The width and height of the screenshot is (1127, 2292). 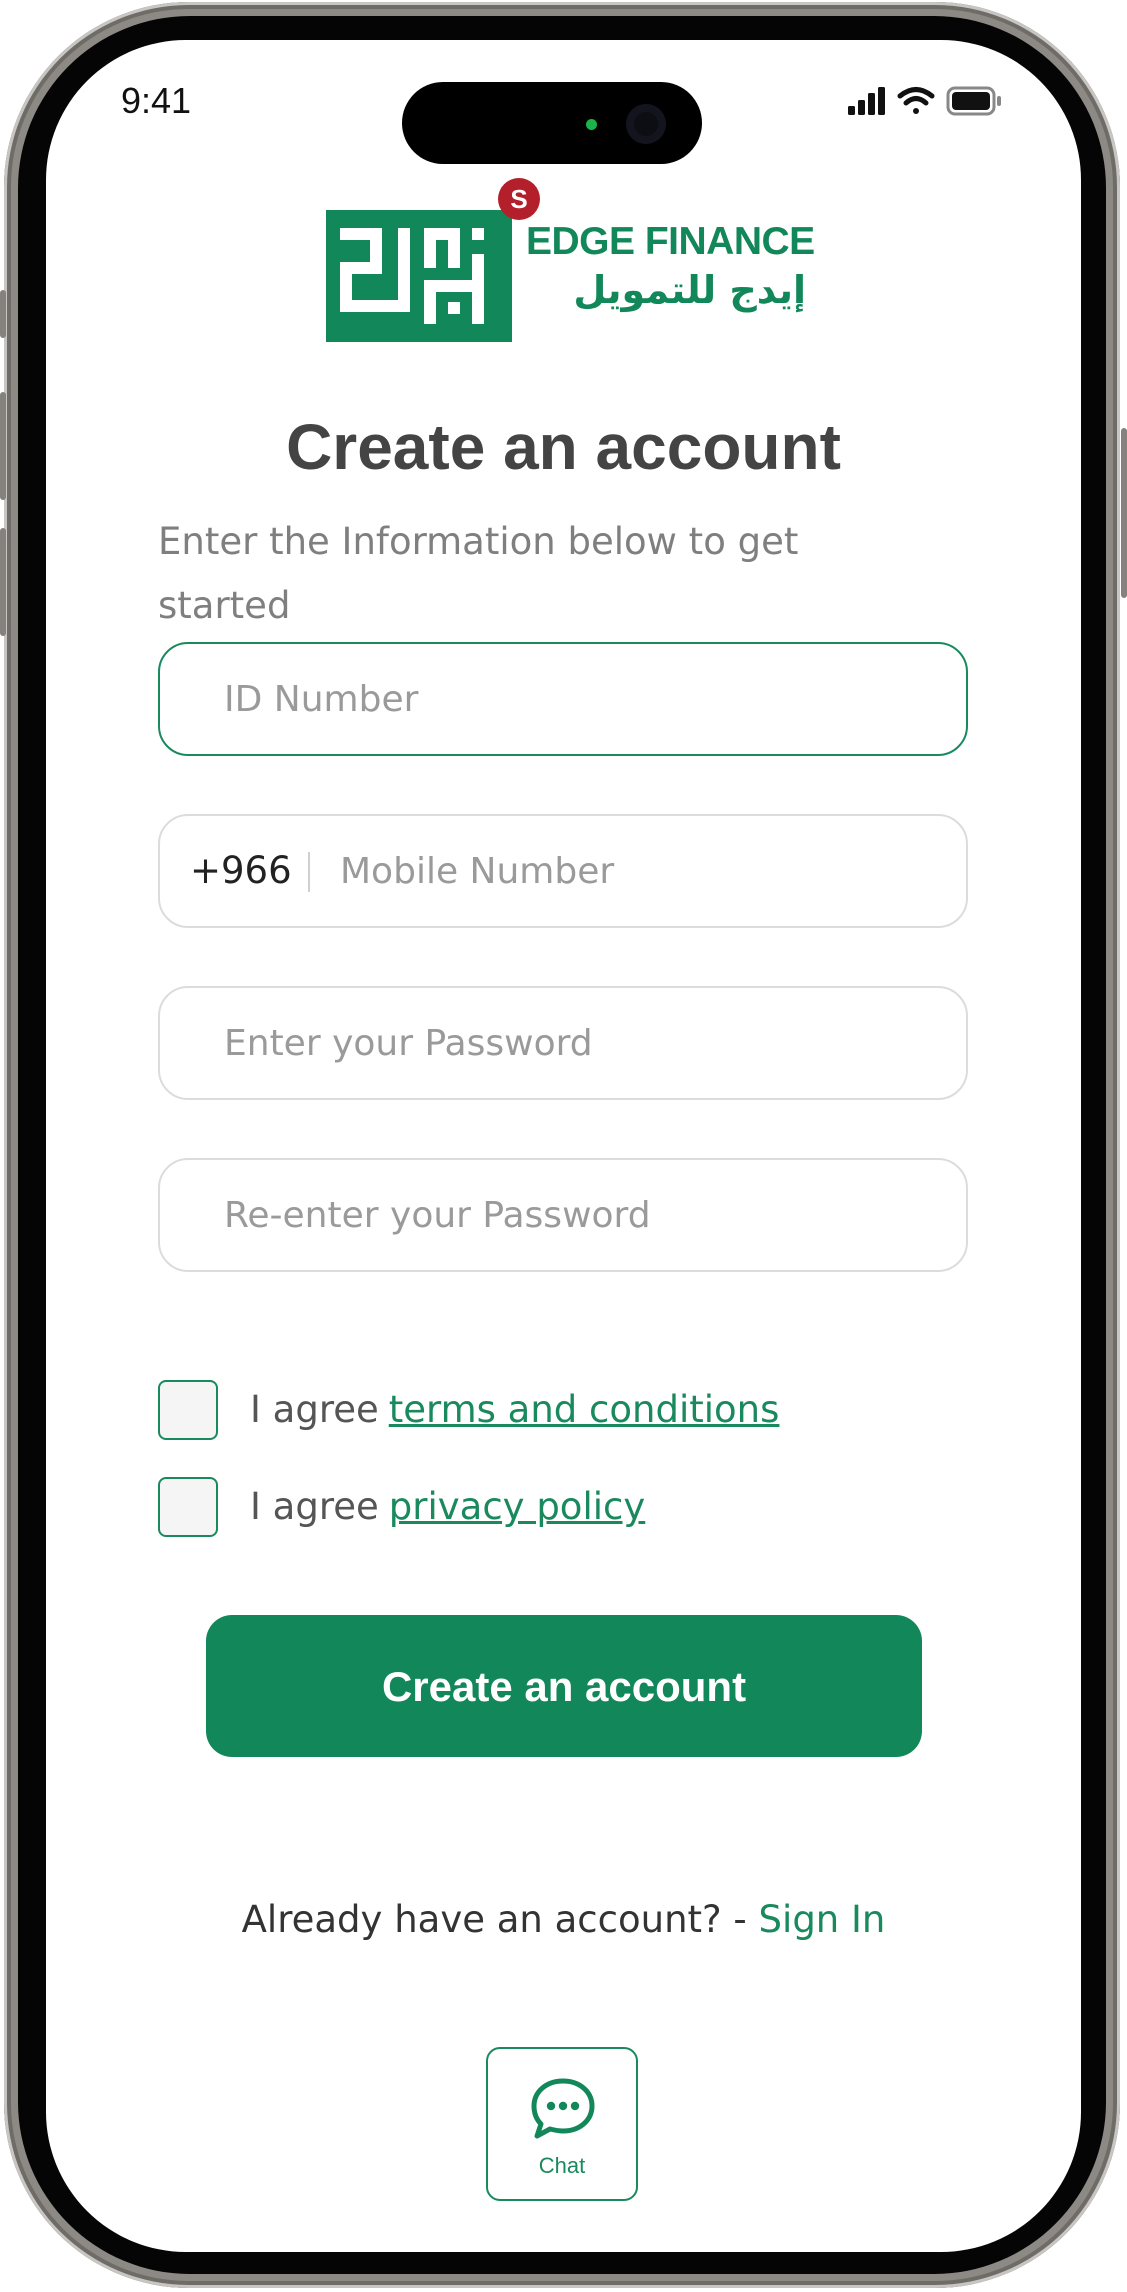 I want to click on terms-agree-label: I agree, so click(x=314, y=1409).